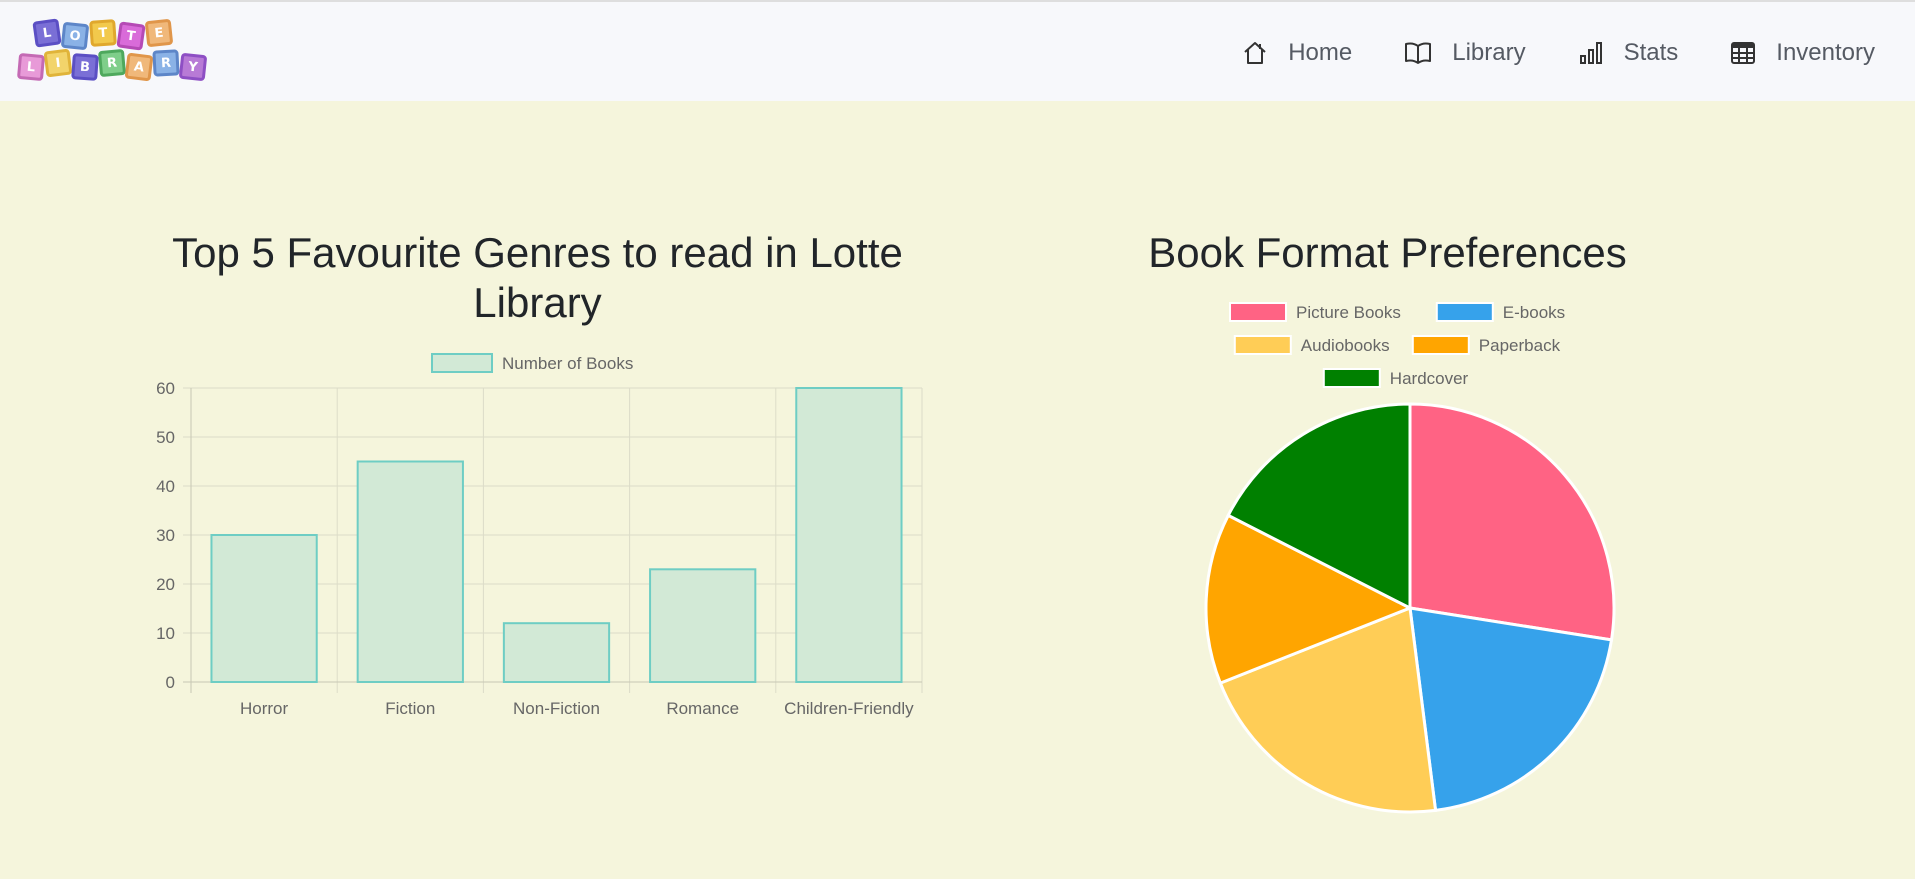  What do you see at coordinates (703, 625) in the screenshot?
I see `bar-romance` at bounding box center [703, 625].